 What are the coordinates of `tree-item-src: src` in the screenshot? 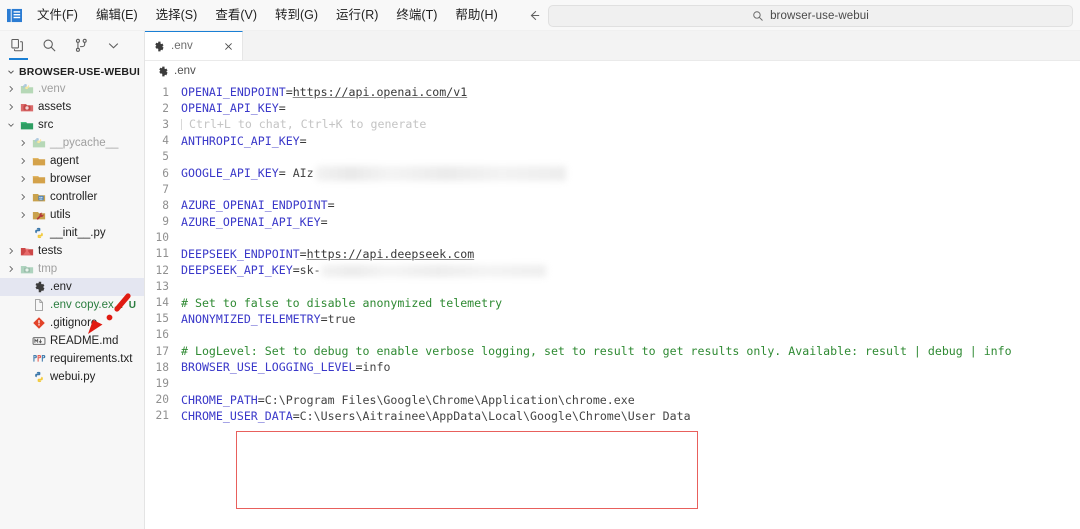 It's located at (72, 125).